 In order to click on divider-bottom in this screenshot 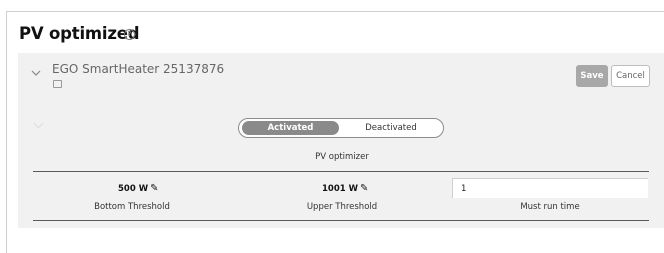, I will do `click(341, 220)`.